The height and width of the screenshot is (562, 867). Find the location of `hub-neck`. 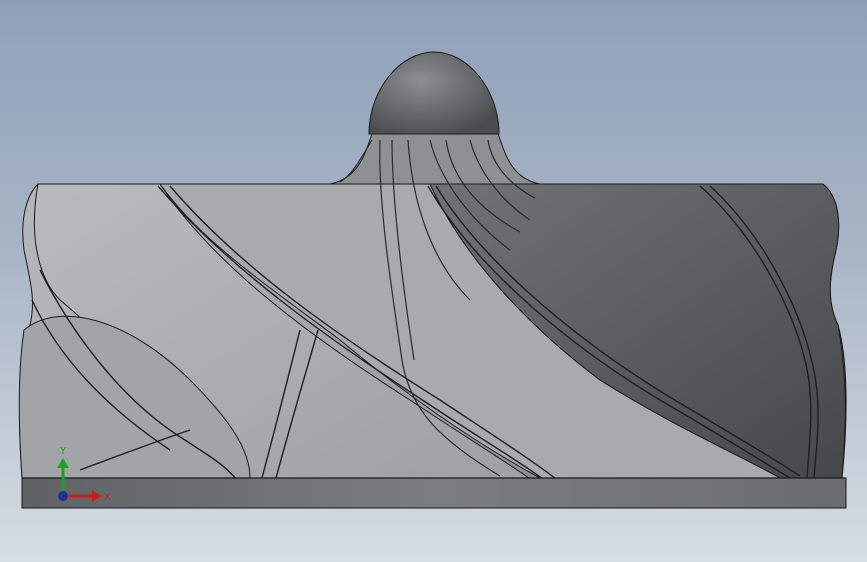

hub-neck is located at coordinates (435, 159).